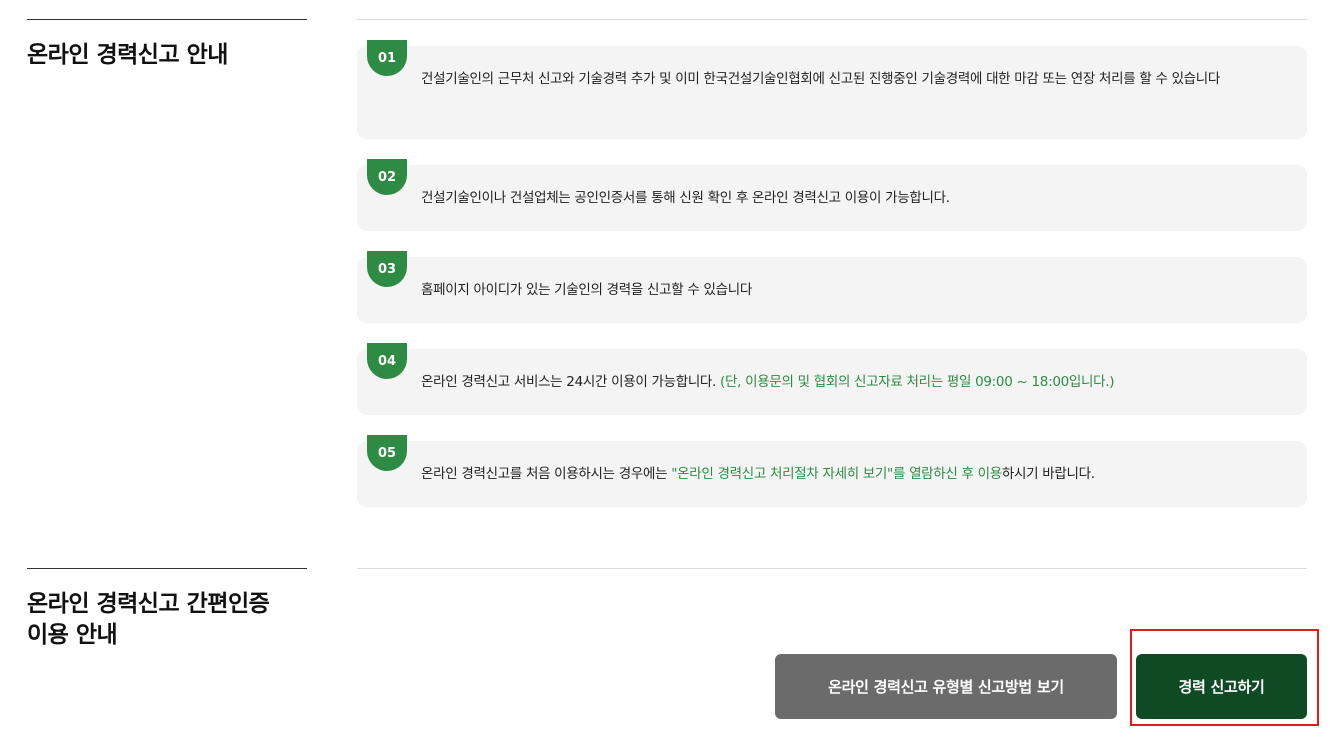 Image resolution: width=1335 pixels, height=740 pixels. What do you see at coordinates (832, 287) in the screenshot?
I see `notice-item-03: 03 홈페이지 아이디가 있는 기술인의 경력을 신고할 수 있습니다` at bounding box center [832, 287].